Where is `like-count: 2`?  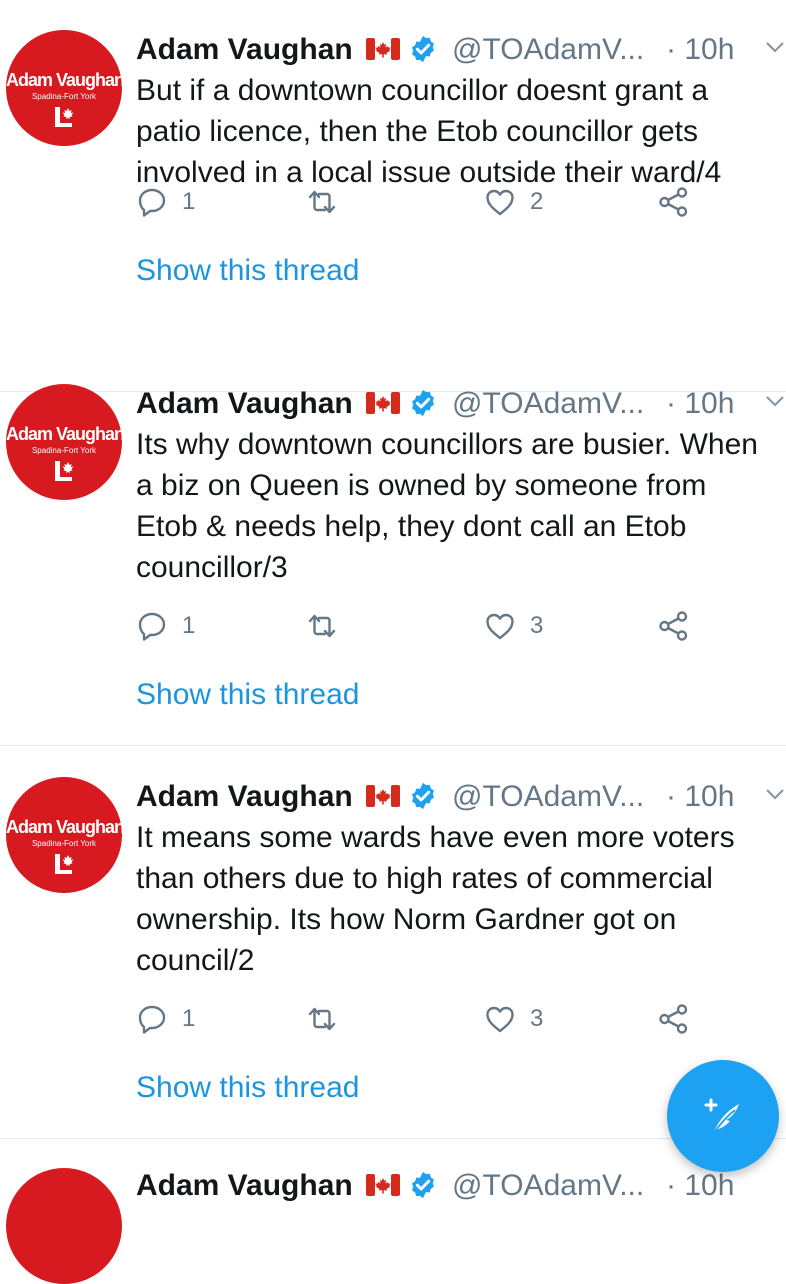
like-count: 2 is located at coordinates (537, 201).